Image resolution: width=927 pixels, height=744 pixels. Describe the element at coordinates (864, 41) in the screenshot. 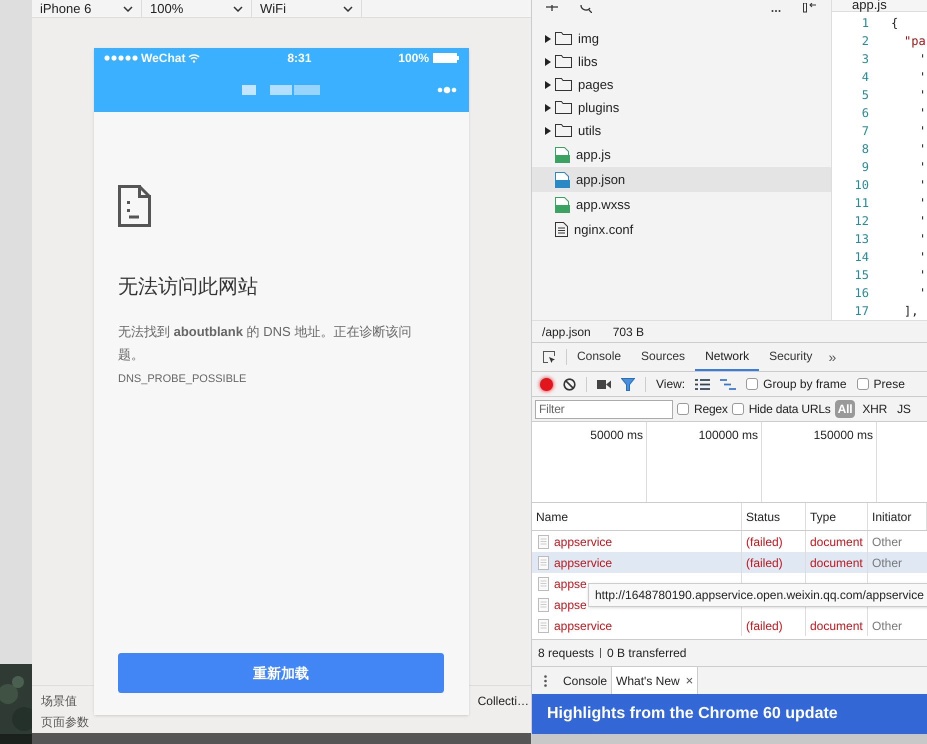

I see `line-number: 2` at that location.